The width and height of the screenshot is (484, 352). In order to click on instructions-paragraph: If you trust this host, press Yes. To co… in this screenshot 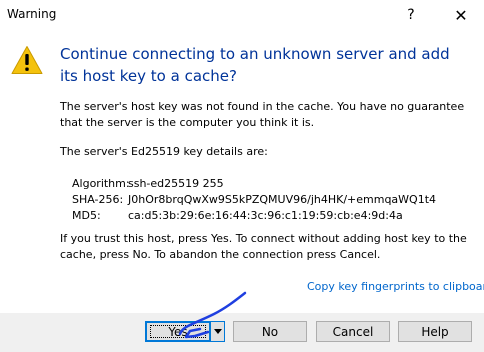, I will do `click(263, 246)`.